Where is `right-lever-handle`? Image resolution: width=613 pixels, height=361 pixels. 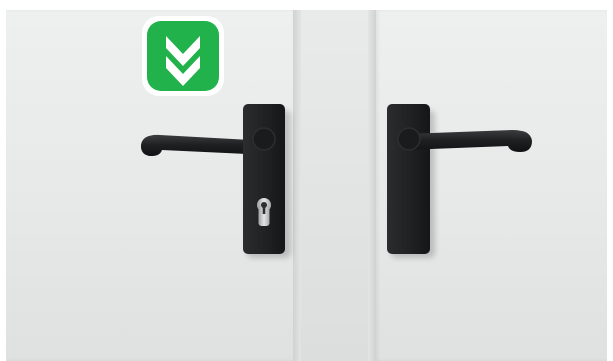 right-lever-handle is located at coordinates (468, 141).